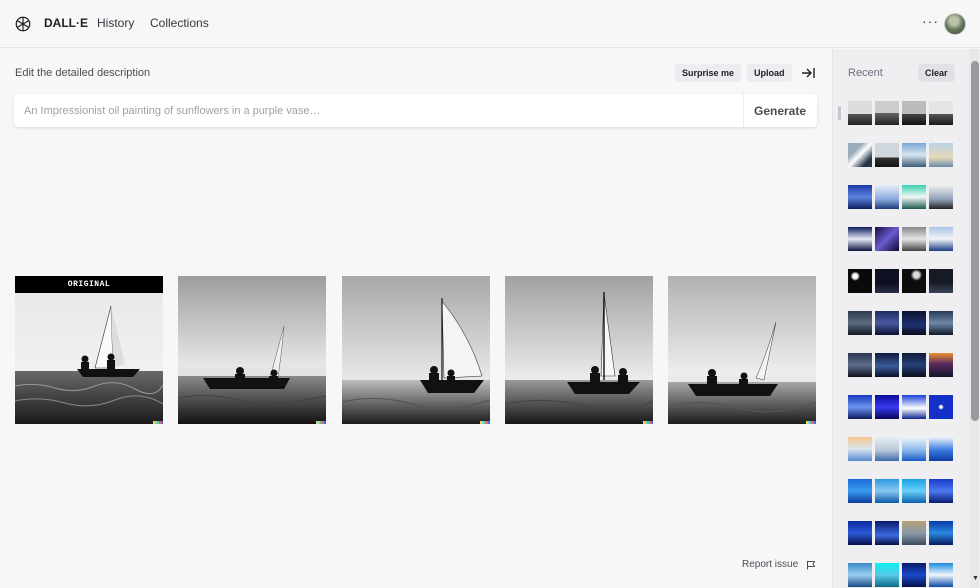 The height and width of the screenshot is (588, 980). What do you see at coordinates (955, 24) in the screenshot?
I see `user-avatar` at bounding box center [955, 24].